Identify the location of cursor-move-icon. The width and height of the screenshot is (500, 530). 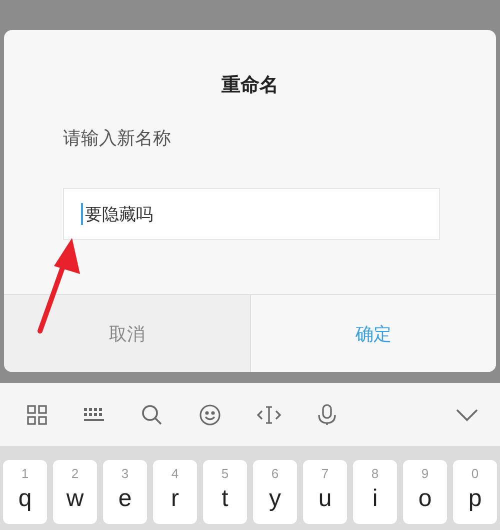
(269, 414).